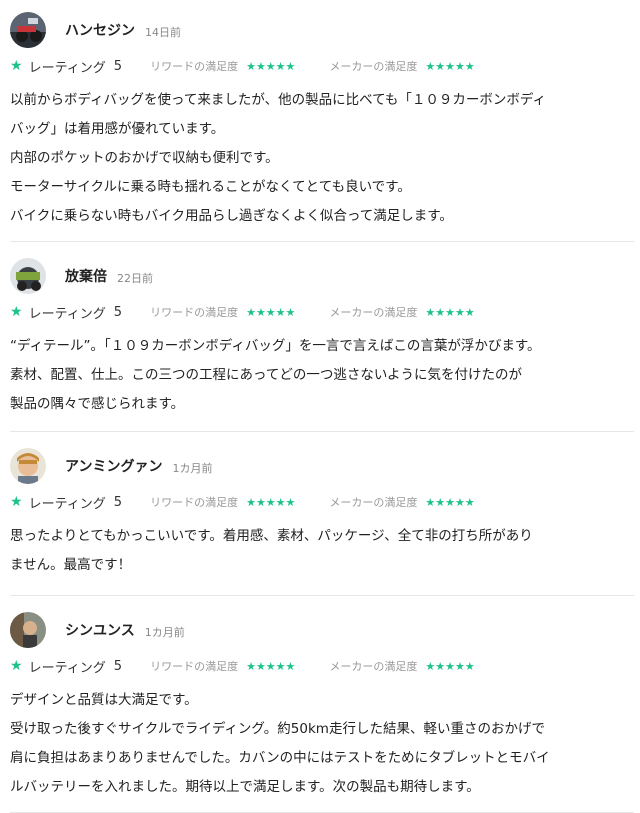 The height and width of the screenshot is (813, 640). I want to click on review-line: モーターサイクルに乗る時も揺れることがなくてとても良いです。, so click(210, 187).